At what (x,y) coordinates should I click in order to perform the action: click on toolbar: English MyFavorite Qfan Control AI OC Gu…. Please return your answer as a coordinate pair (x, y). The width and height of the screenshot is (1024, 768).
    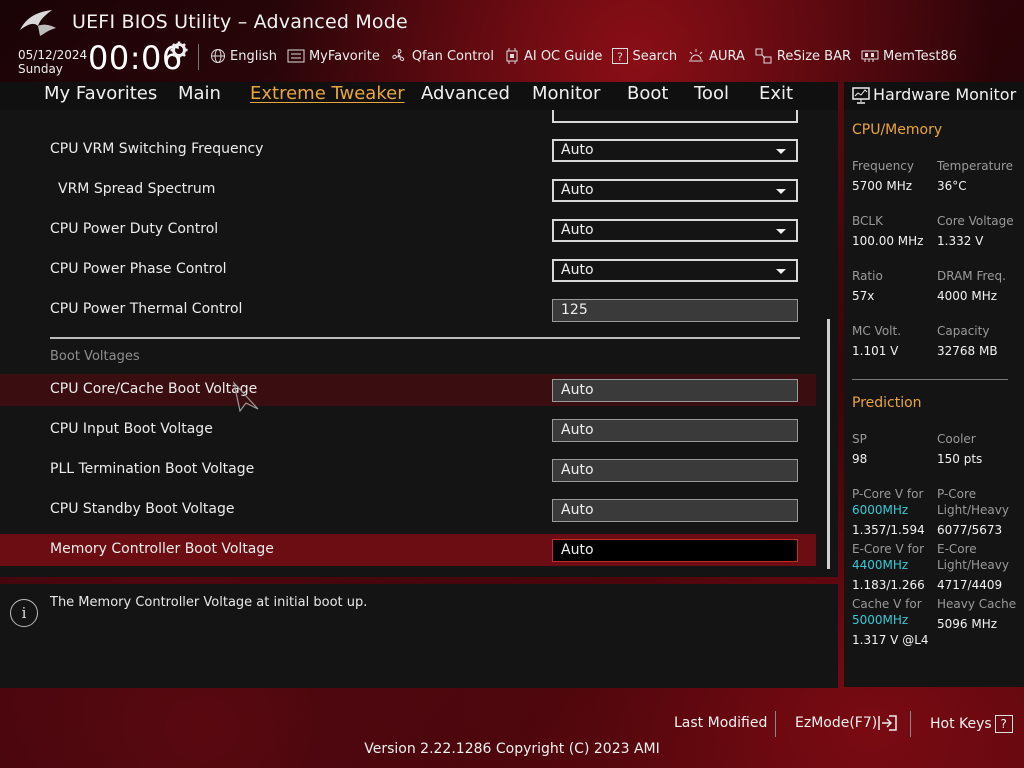
    Looking at the image, I should click on (588, 56).